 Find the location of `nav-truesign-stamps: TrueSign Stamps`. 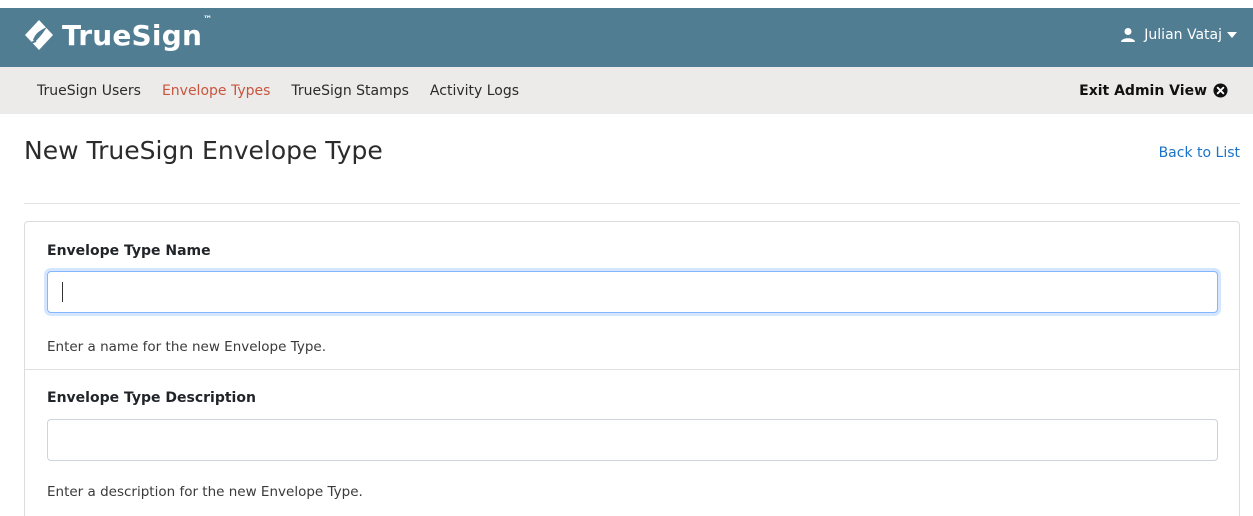

nav-truesign-stamps: TrueSign Stamps is located at coordinates (350, 91).